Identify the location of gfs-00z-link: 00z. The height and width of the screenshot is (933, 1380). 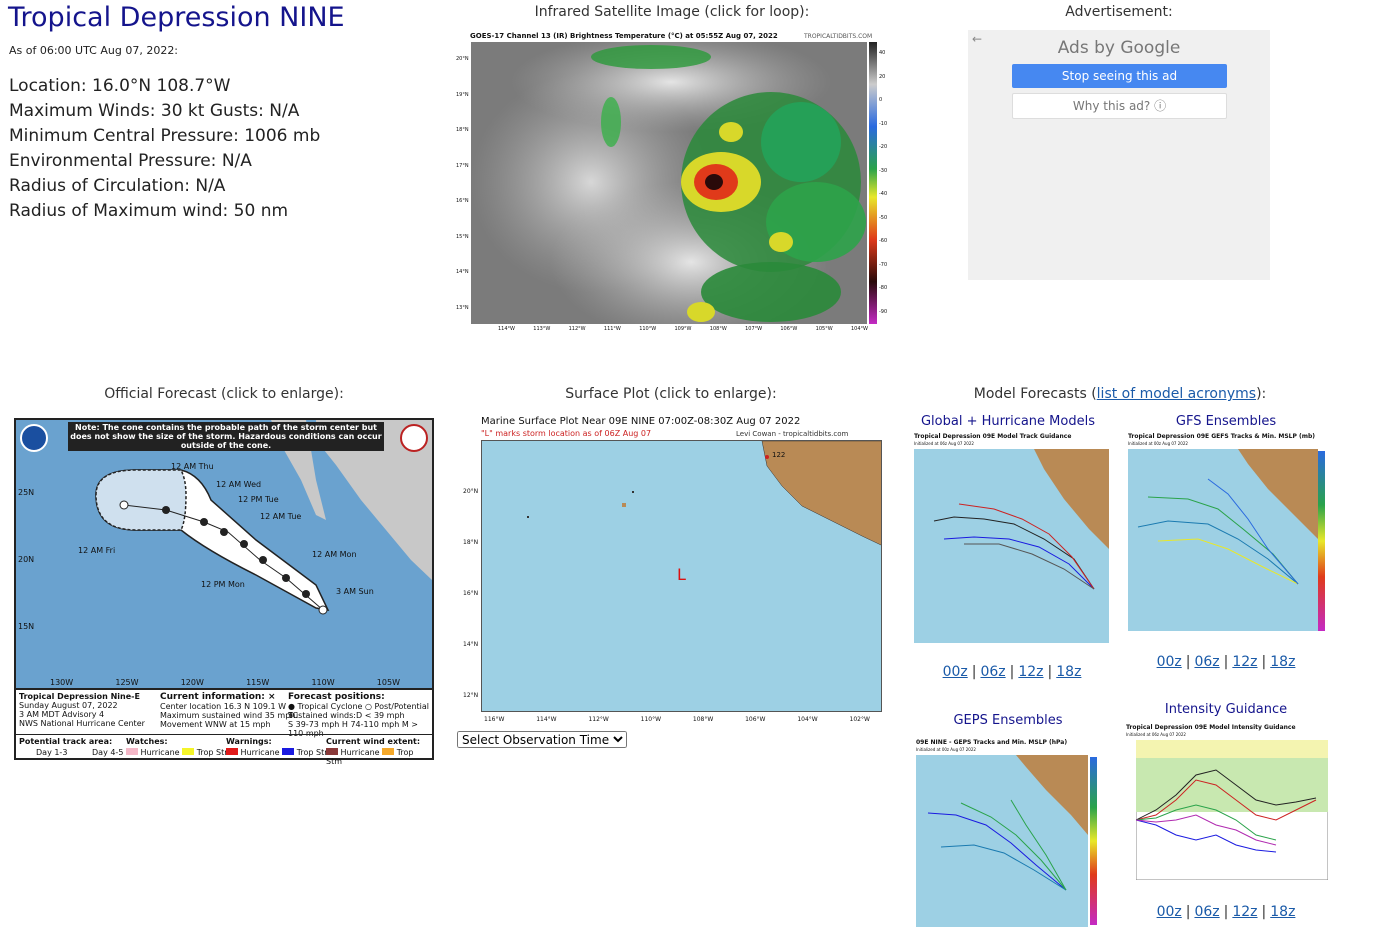
(1169, 662).